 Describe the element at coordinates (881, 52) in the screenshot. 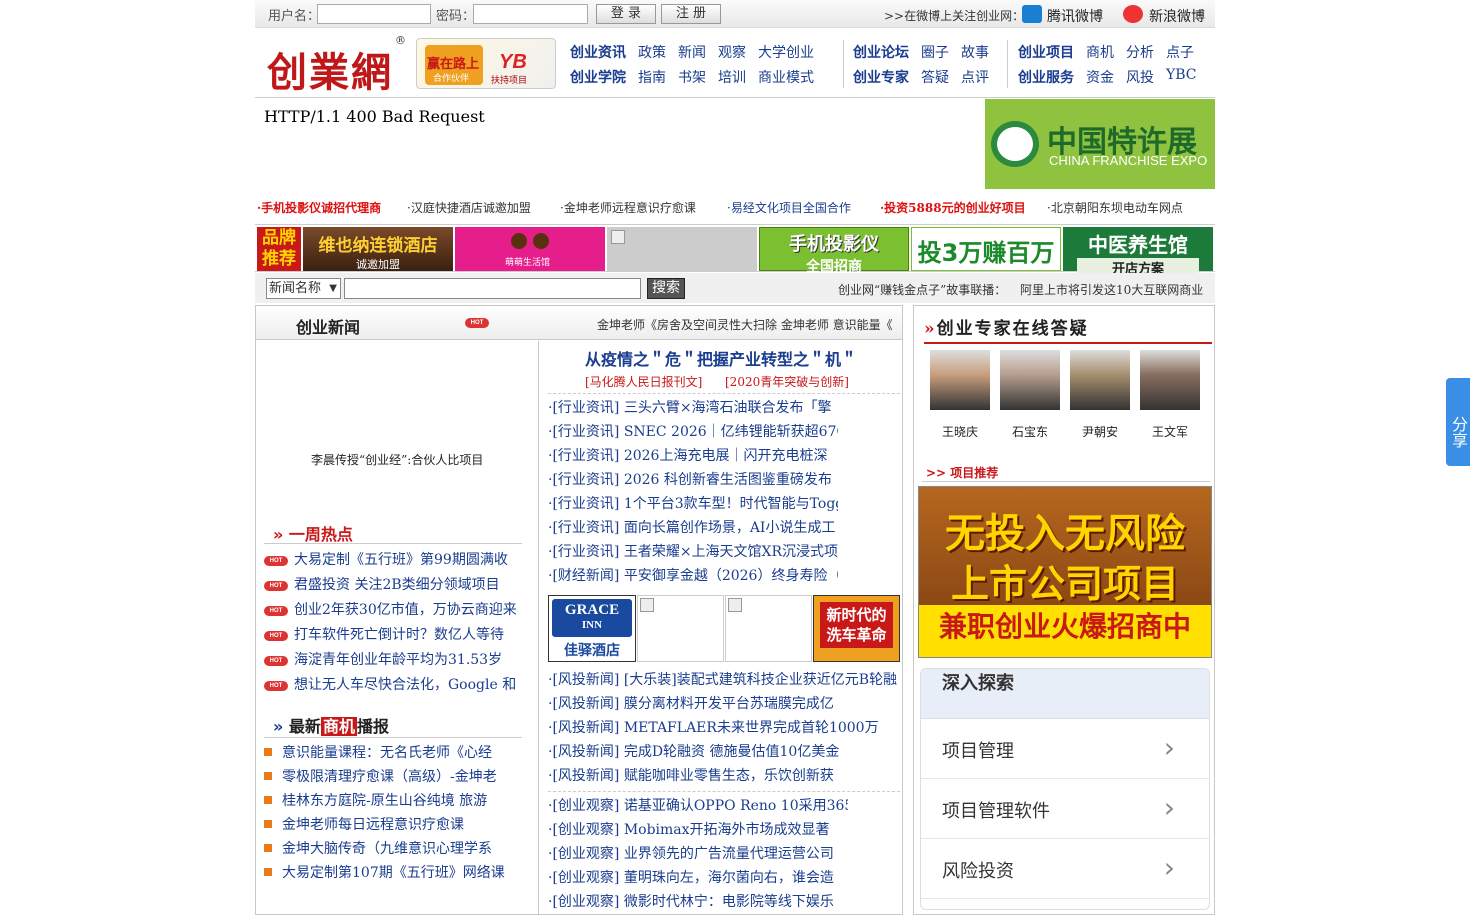

I see `nav-link: 创业论坛` at that location.